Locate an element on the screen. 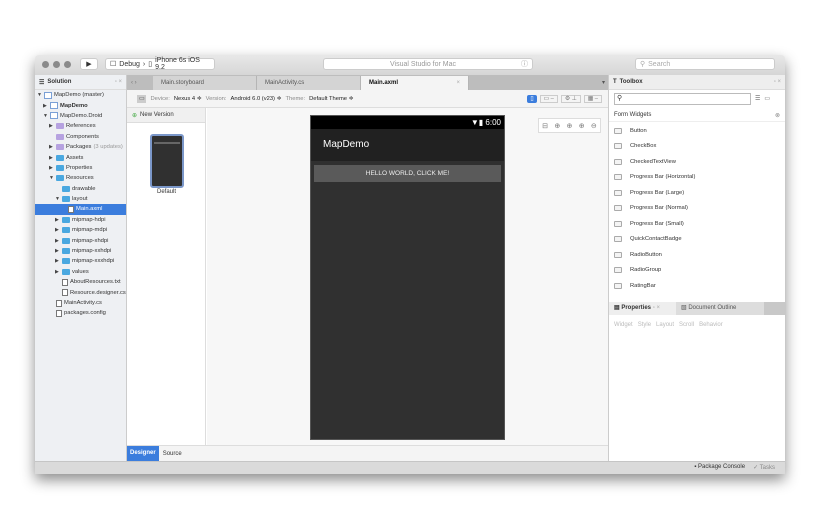 This screenshot has height=525, width=820. document-outline-tab: ▧ Document Outline is located at coordinates (720, 308).